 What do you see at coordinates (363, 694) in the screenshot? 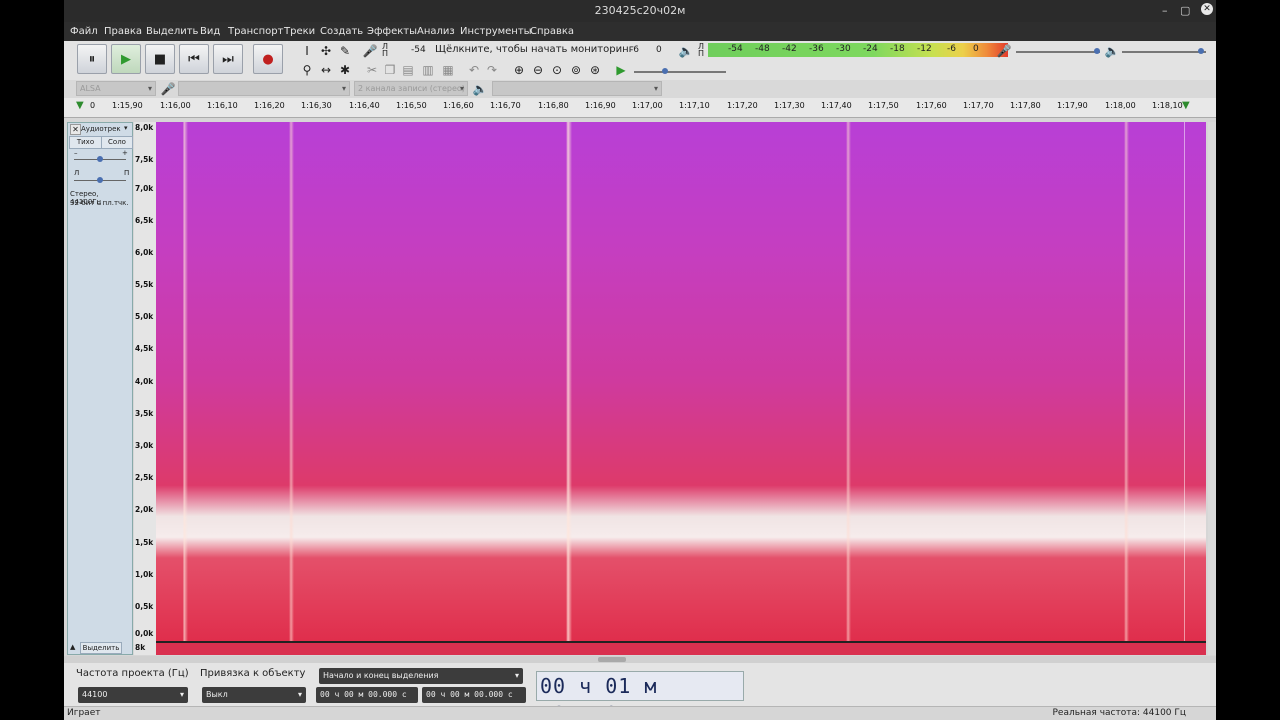
I see `selection-start-value: 00 ч 00 м 00.000 с` at bounding box center [363, 694].